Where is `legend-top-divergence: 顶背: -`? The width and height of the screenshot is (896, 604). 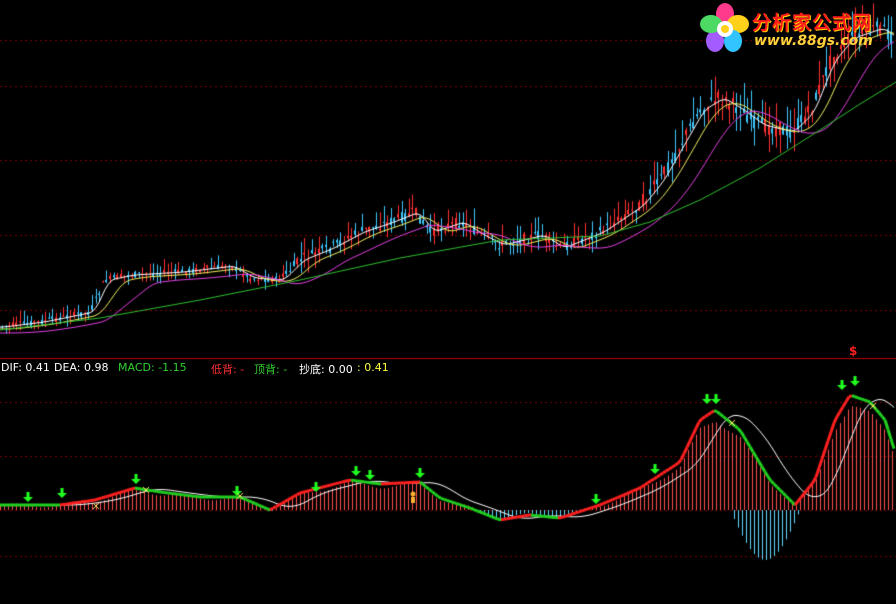 legend-top-divergence: 顶背: - is located at coordinates (271, 369).